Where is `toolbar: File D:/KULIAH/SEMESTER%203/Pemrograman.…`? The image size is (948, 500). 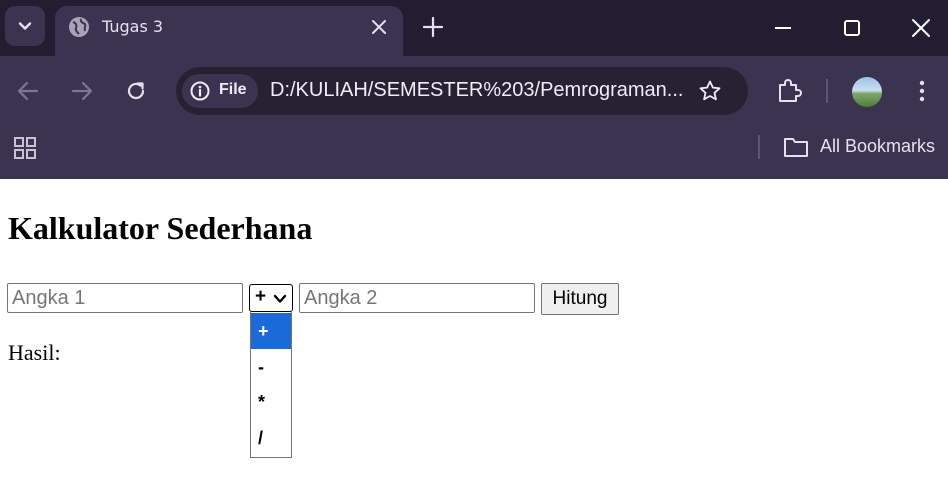
toolbar: File D:/KULIAH/SEMESTER%203/Pemrograman.… is located at coordinates (474, 89).